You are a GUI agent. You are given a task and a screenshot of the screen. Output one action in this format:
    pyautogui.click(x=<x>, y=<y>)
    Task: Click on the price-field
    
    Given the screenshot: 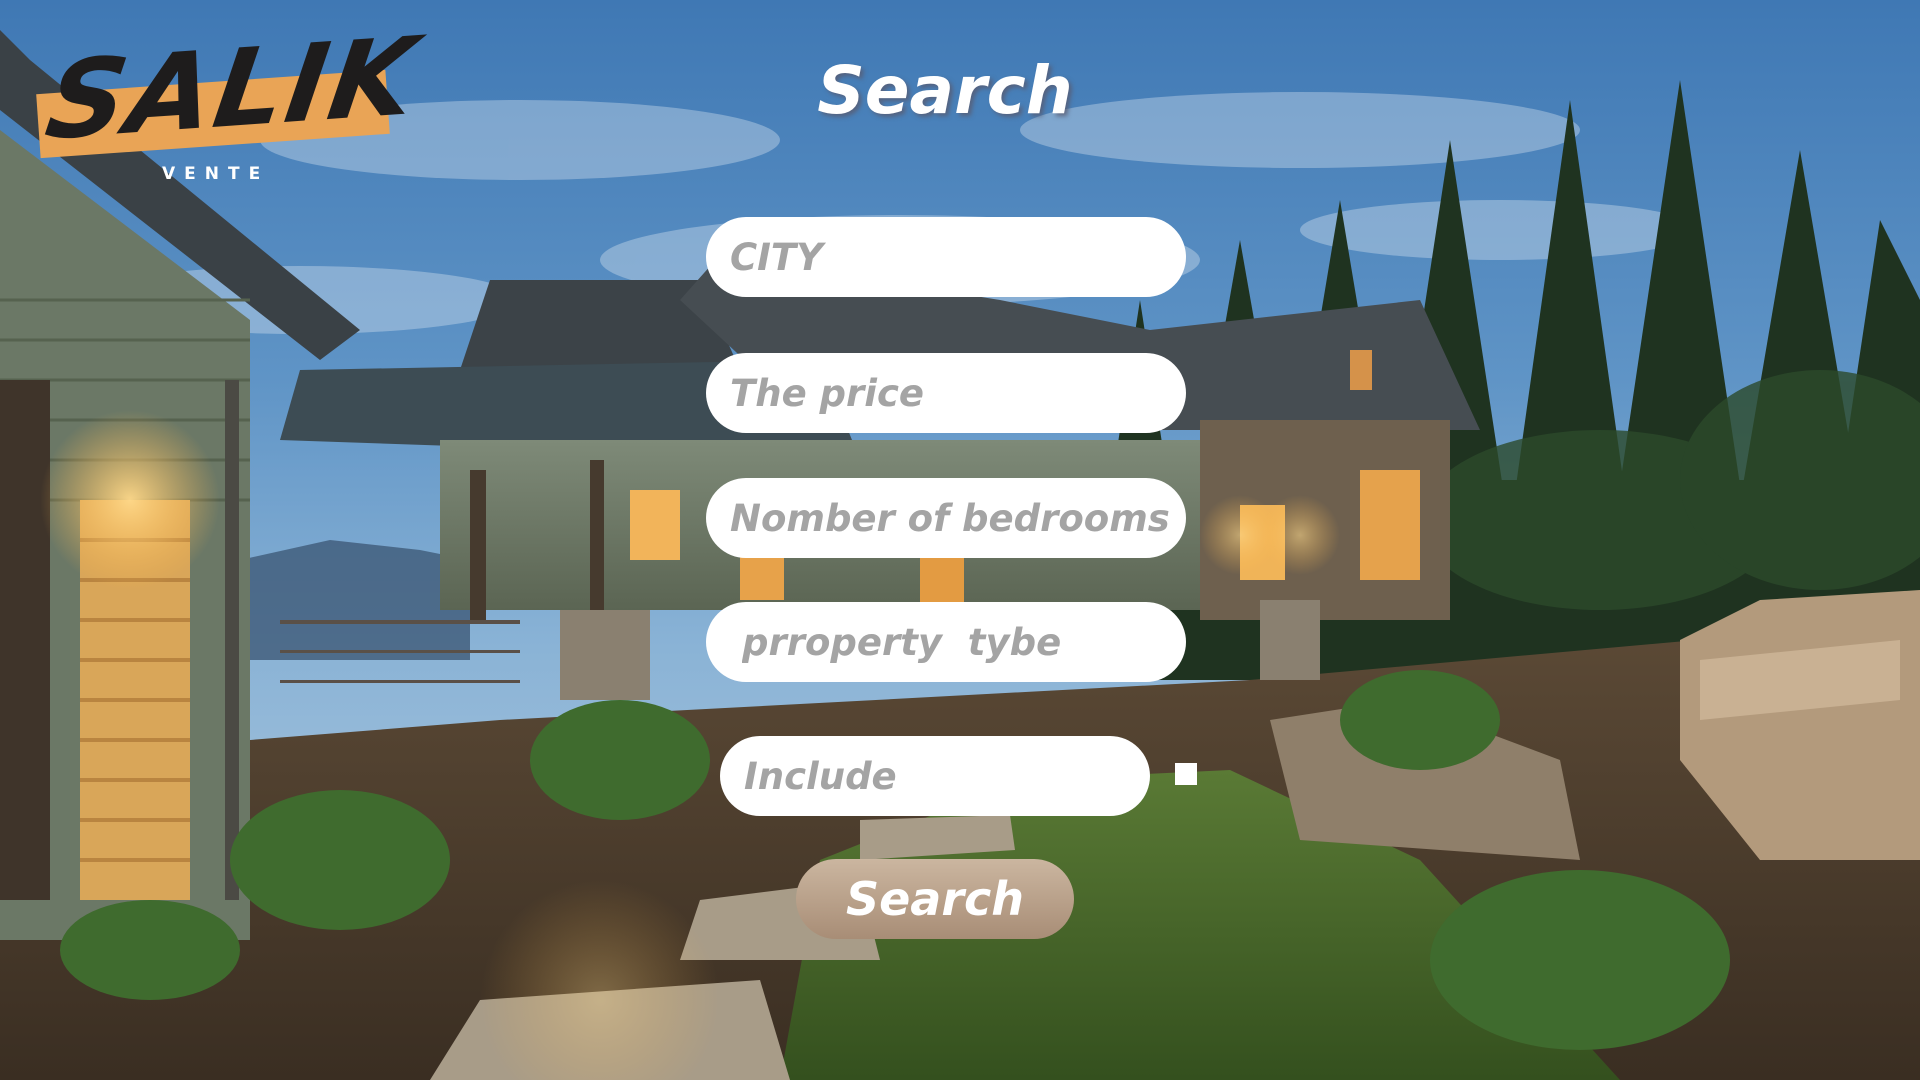 What is the action you would take?
    pyautogui.click(x=946, y=393)
    